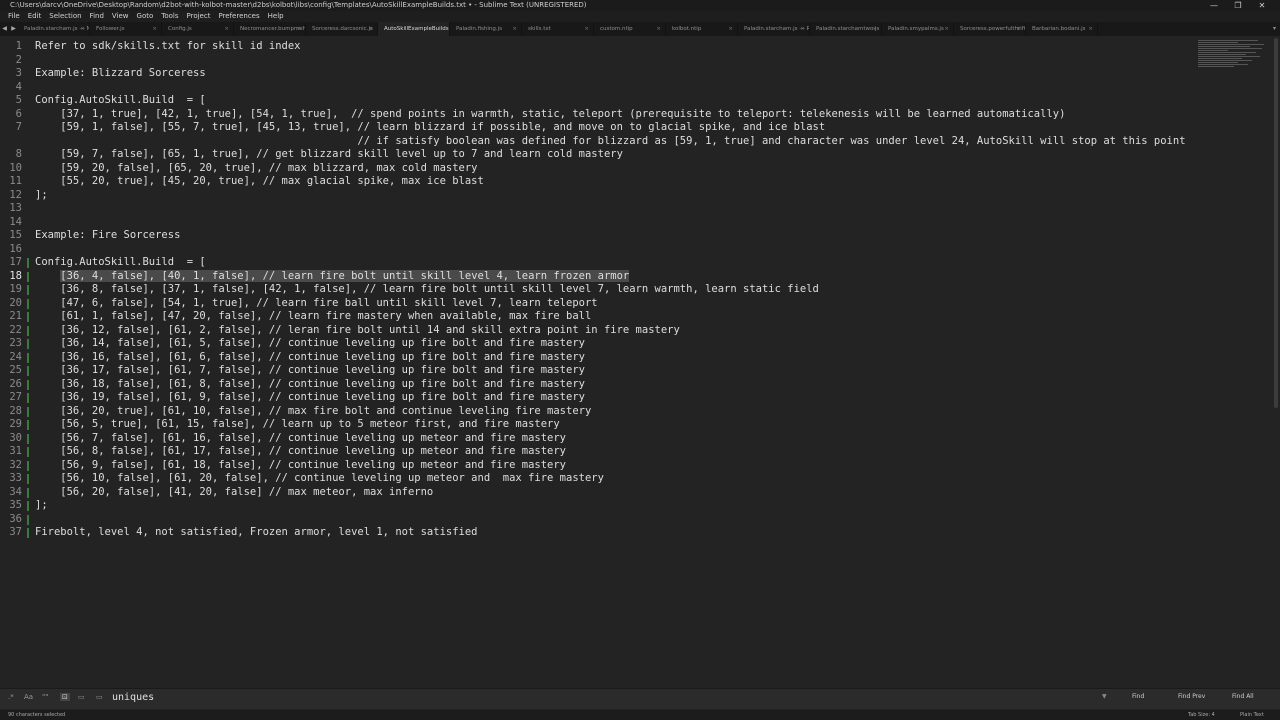  What do you see at coordinates (14, 16) in the screenshot?
I see `menu-item-file: File` at bounding box center [14, 16].